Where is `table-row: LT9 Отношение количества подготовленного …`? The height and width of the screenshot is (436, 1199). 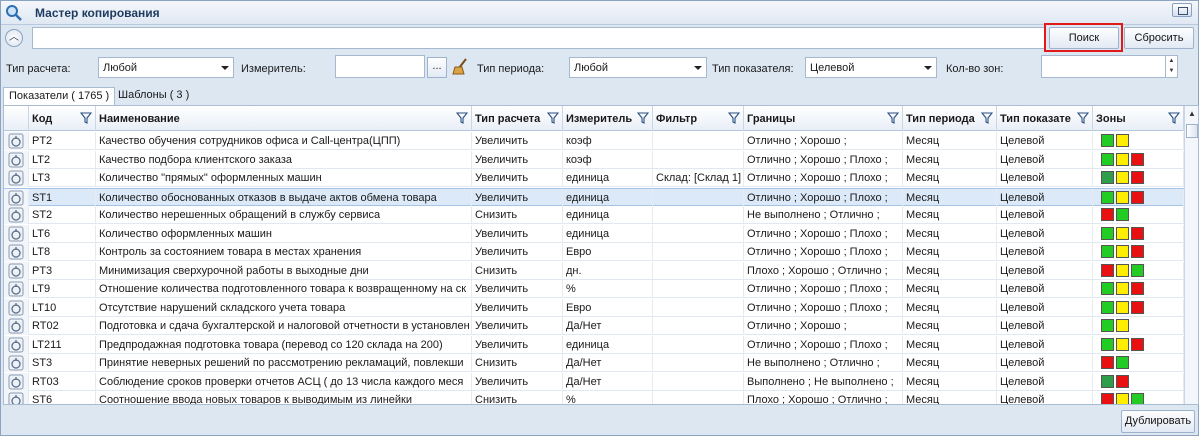
table-row: LT9 Отношение количества подготовленного … is located at coordinates (594, 289).